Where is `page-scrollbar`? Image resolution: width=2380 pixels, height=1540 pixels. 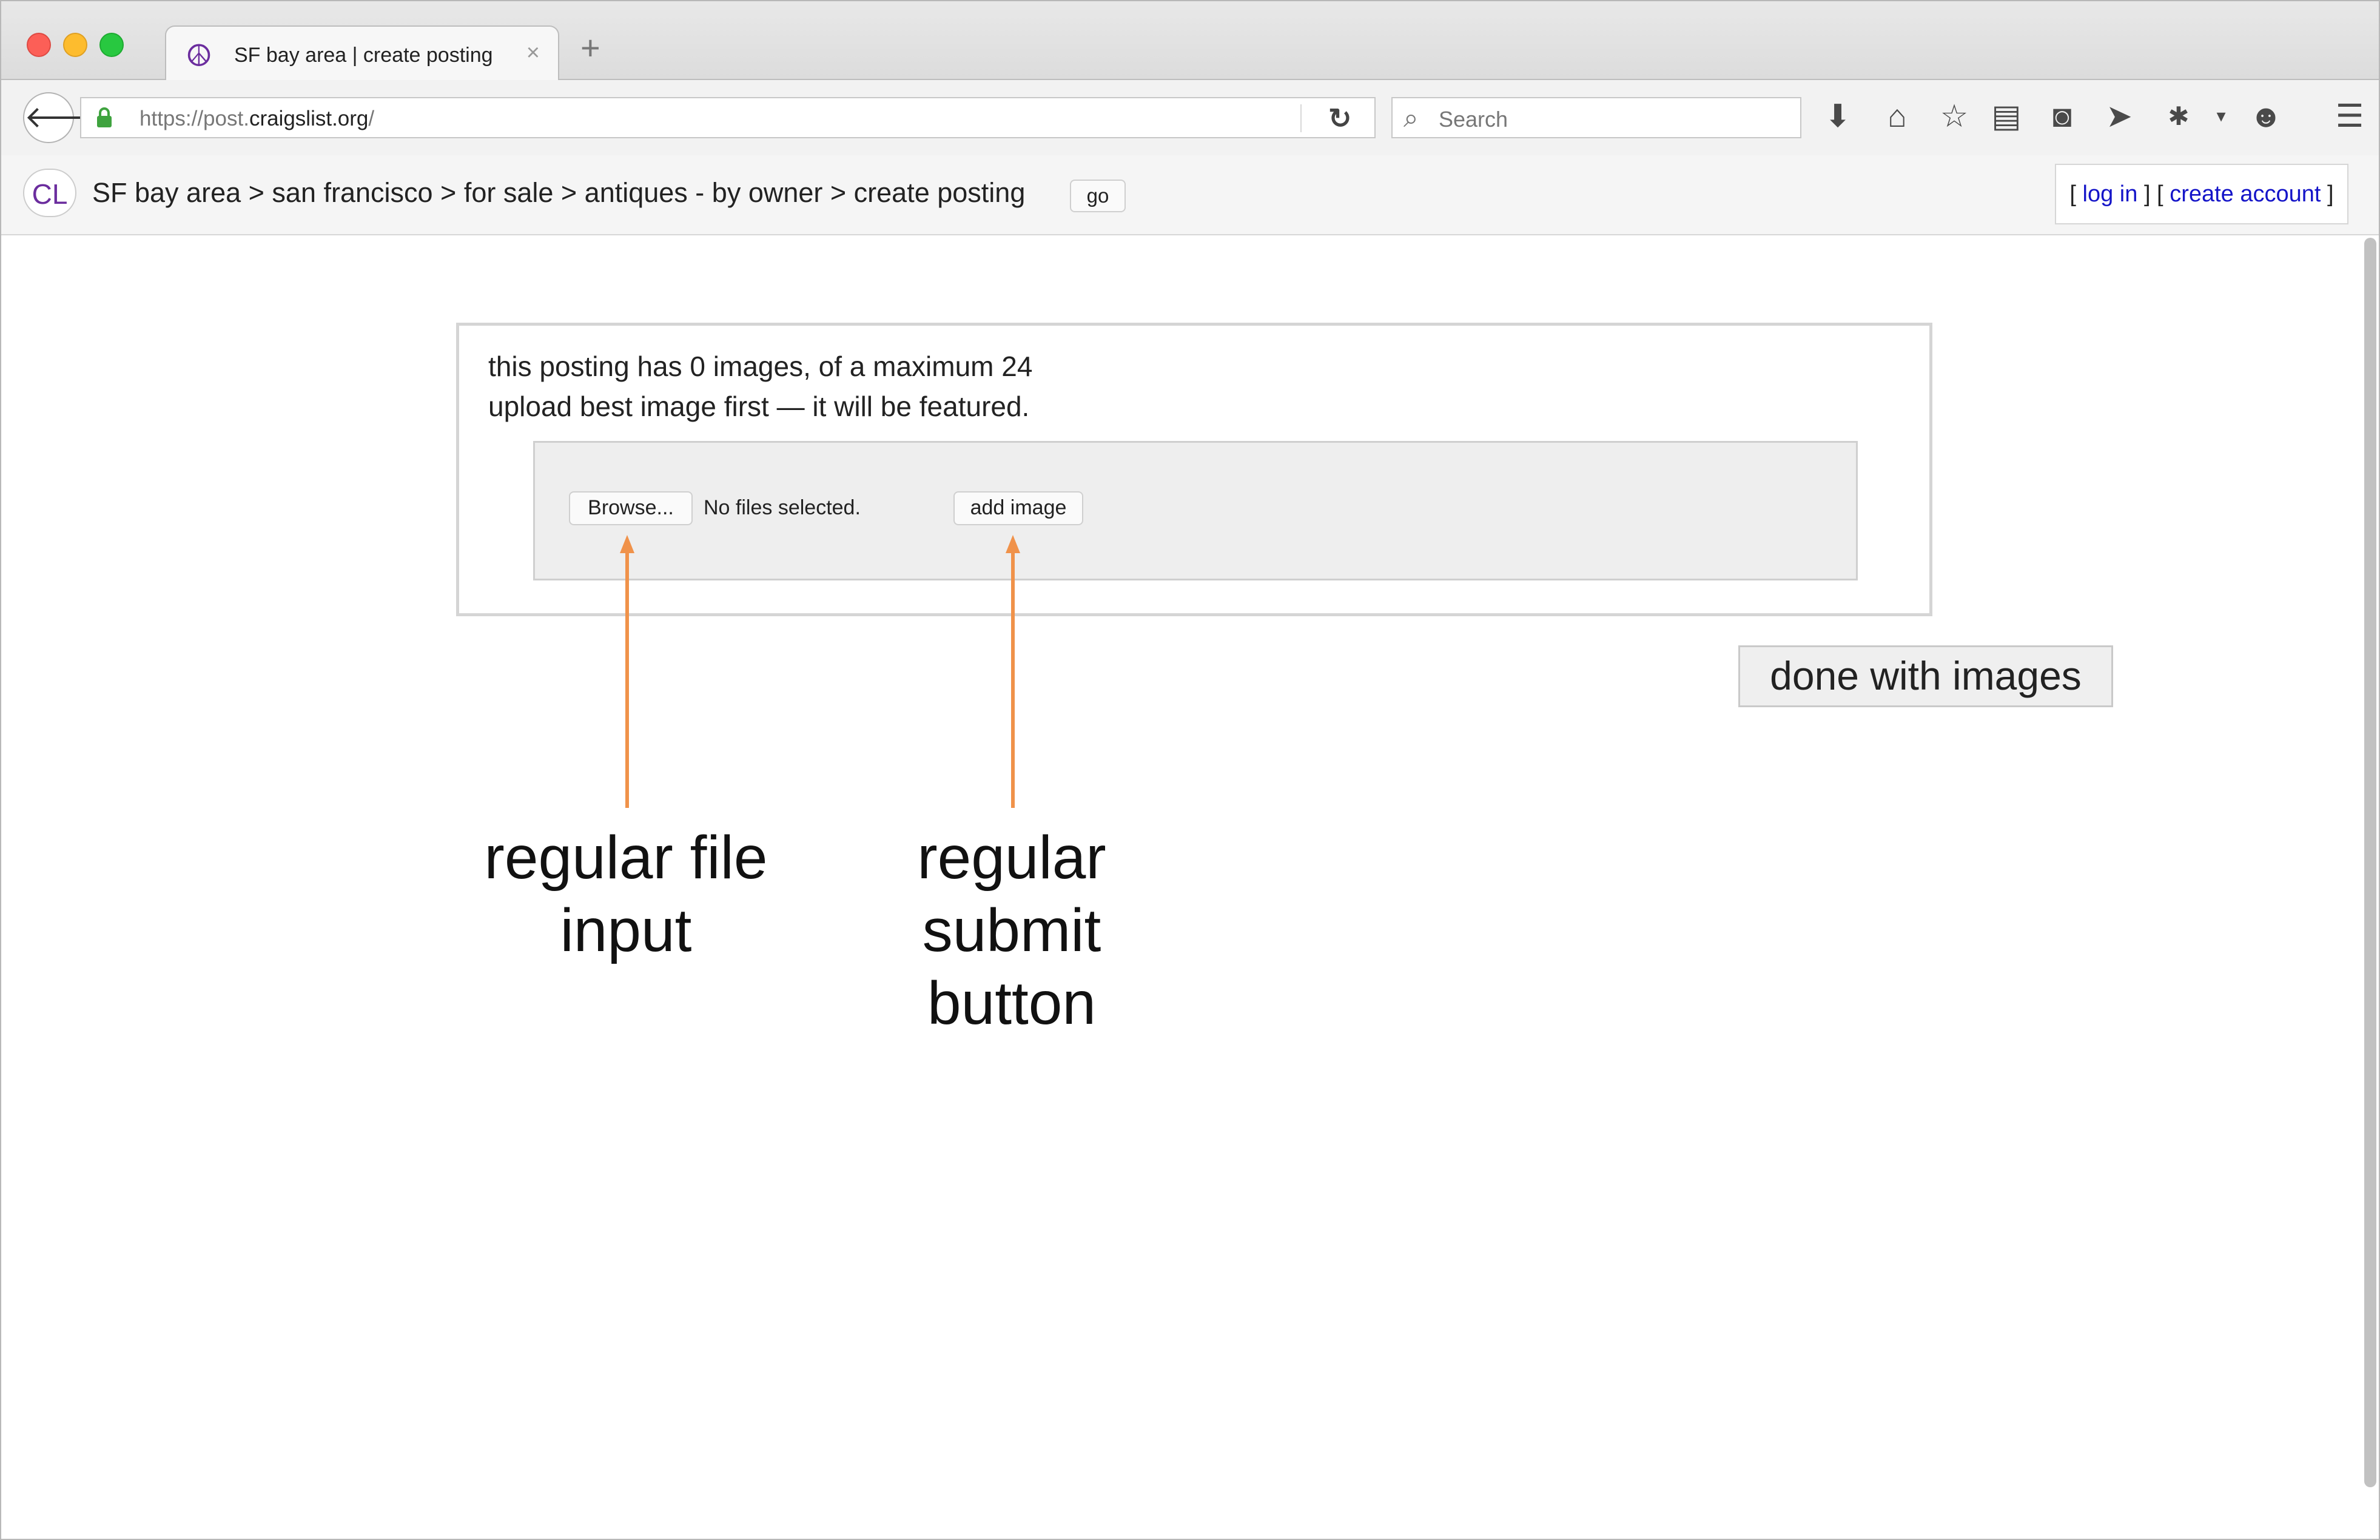
page-scrollbar is located at coordinates (2370, 862).